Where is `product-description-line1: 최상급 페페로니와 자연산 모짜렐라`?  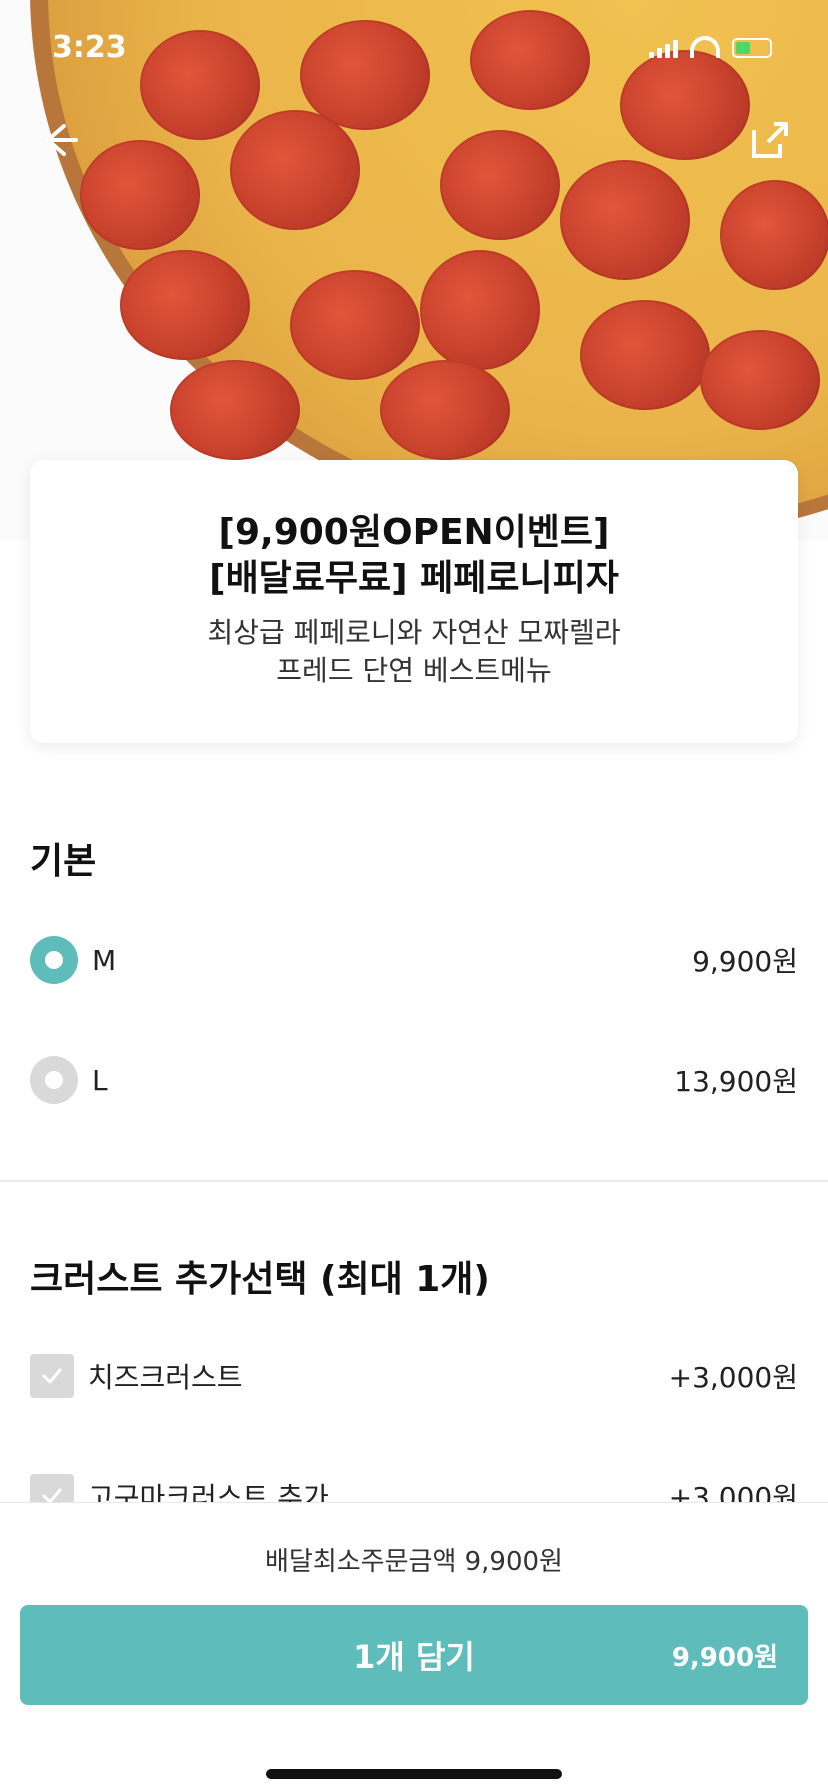 product-description-line1: 최상급 페페로니와 자연산 모짜렐라 is located at coordinates (414, 632).